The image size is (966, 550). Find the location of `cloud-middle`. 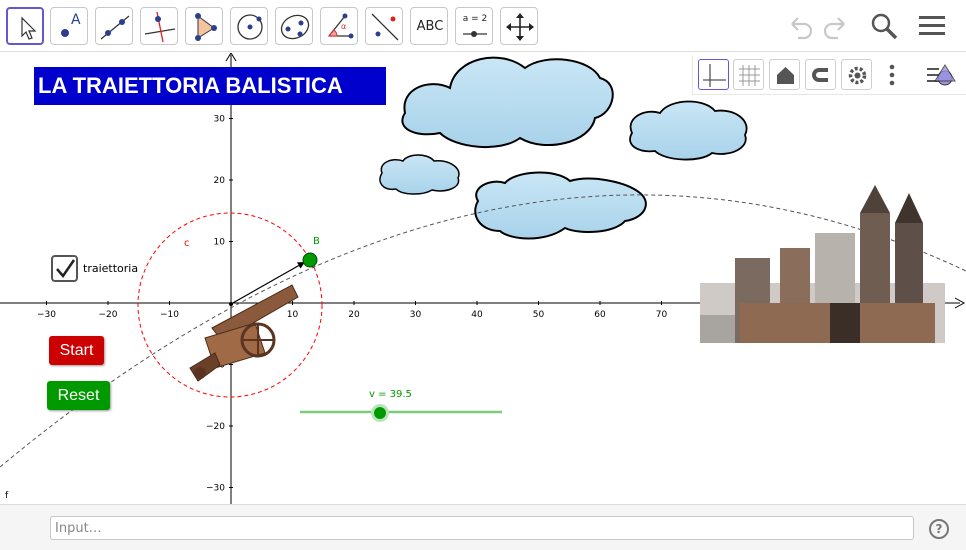

cloud-middle is located at coordinates (560, 205).